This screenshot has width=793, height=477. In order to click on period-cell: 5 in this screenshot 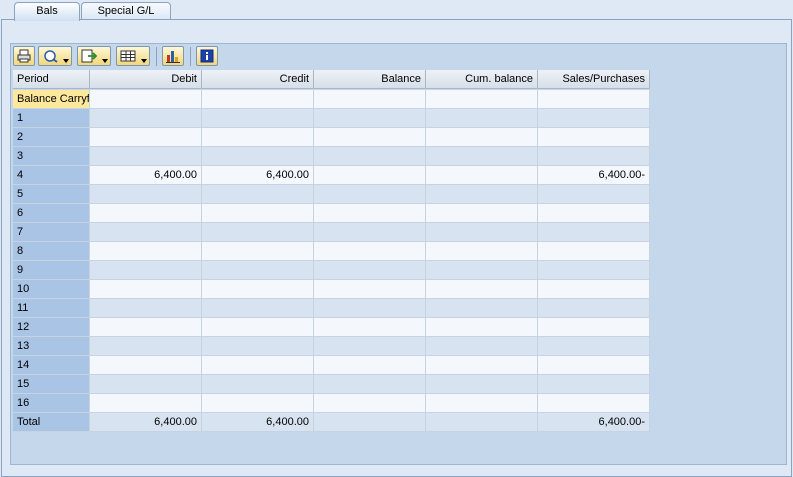, I will do `click(51, 194)`.